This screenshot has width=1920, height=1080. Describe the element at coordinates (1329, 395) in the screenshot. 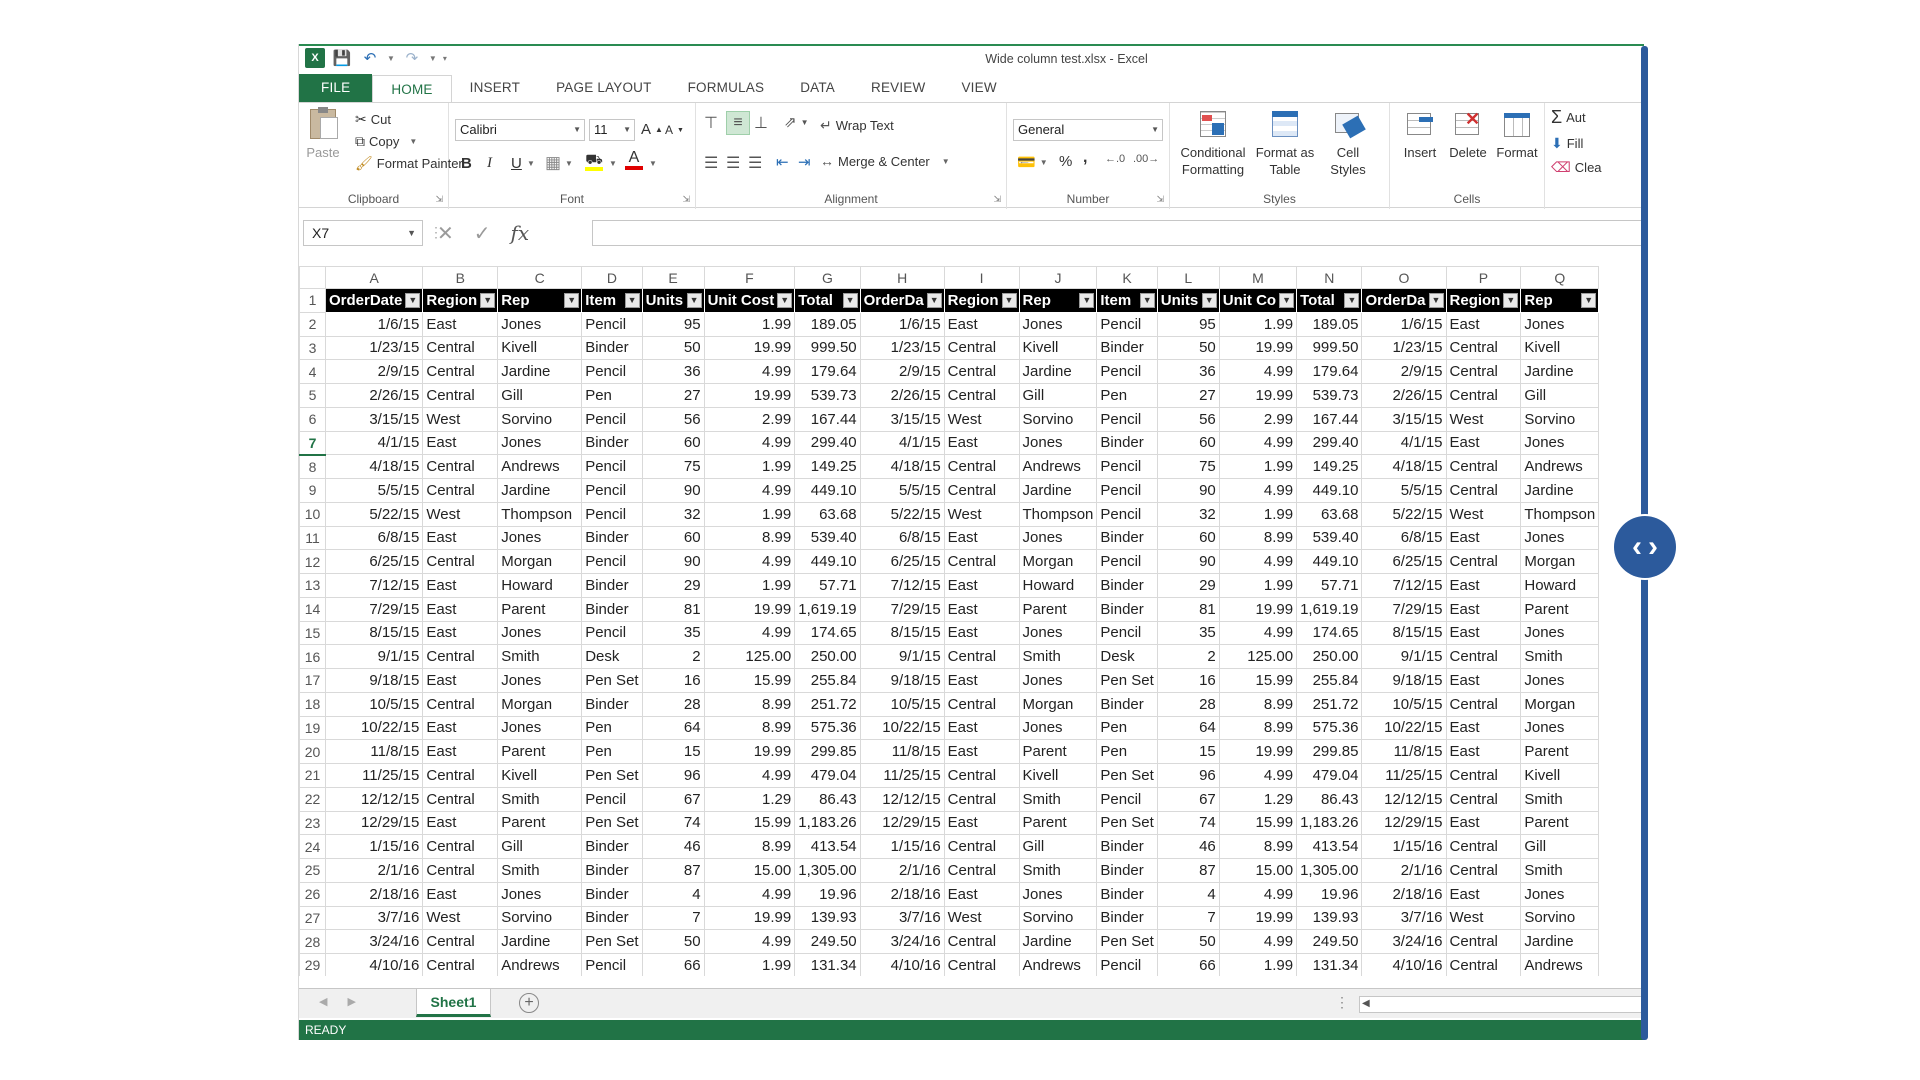

I see `cell: 539.73` at that location.